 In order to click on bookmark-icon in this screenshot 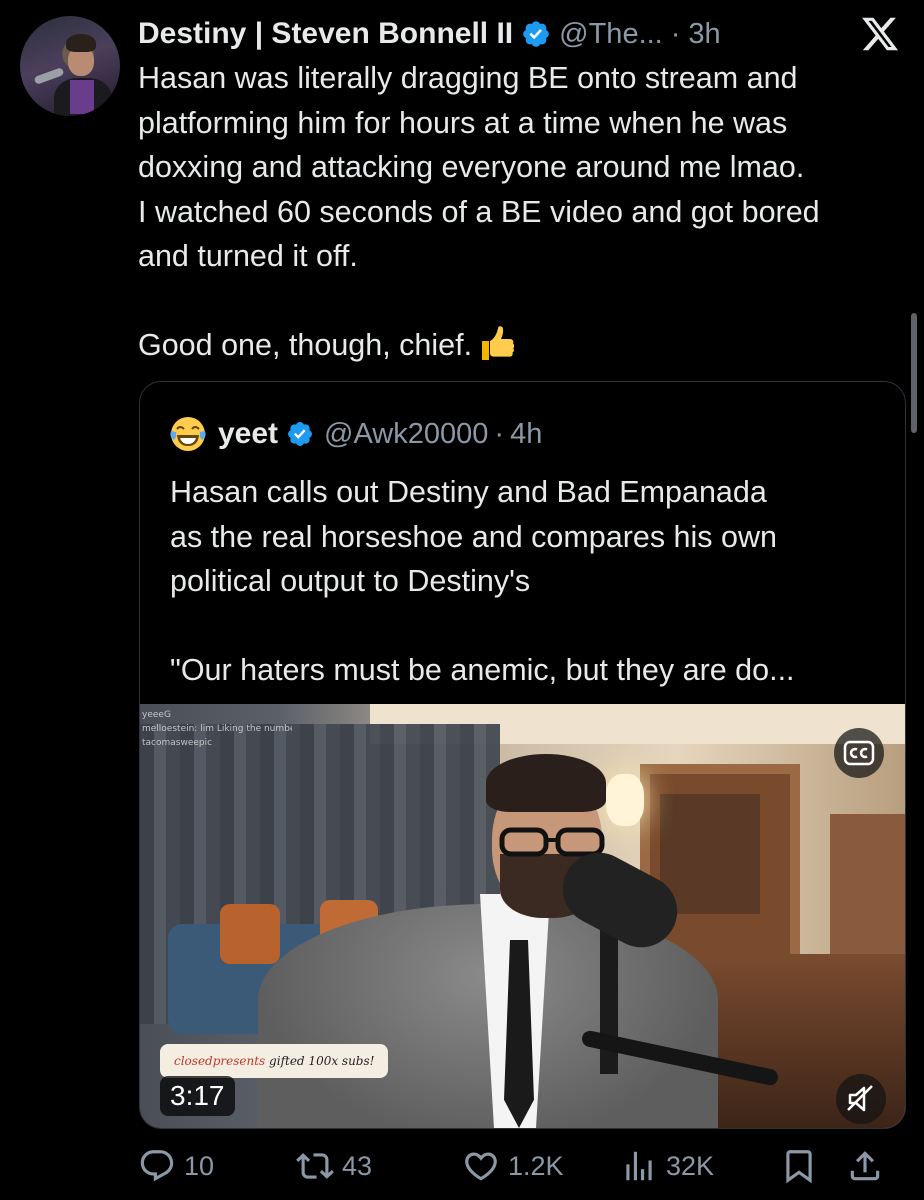, I will do `click(799, 1167)`.